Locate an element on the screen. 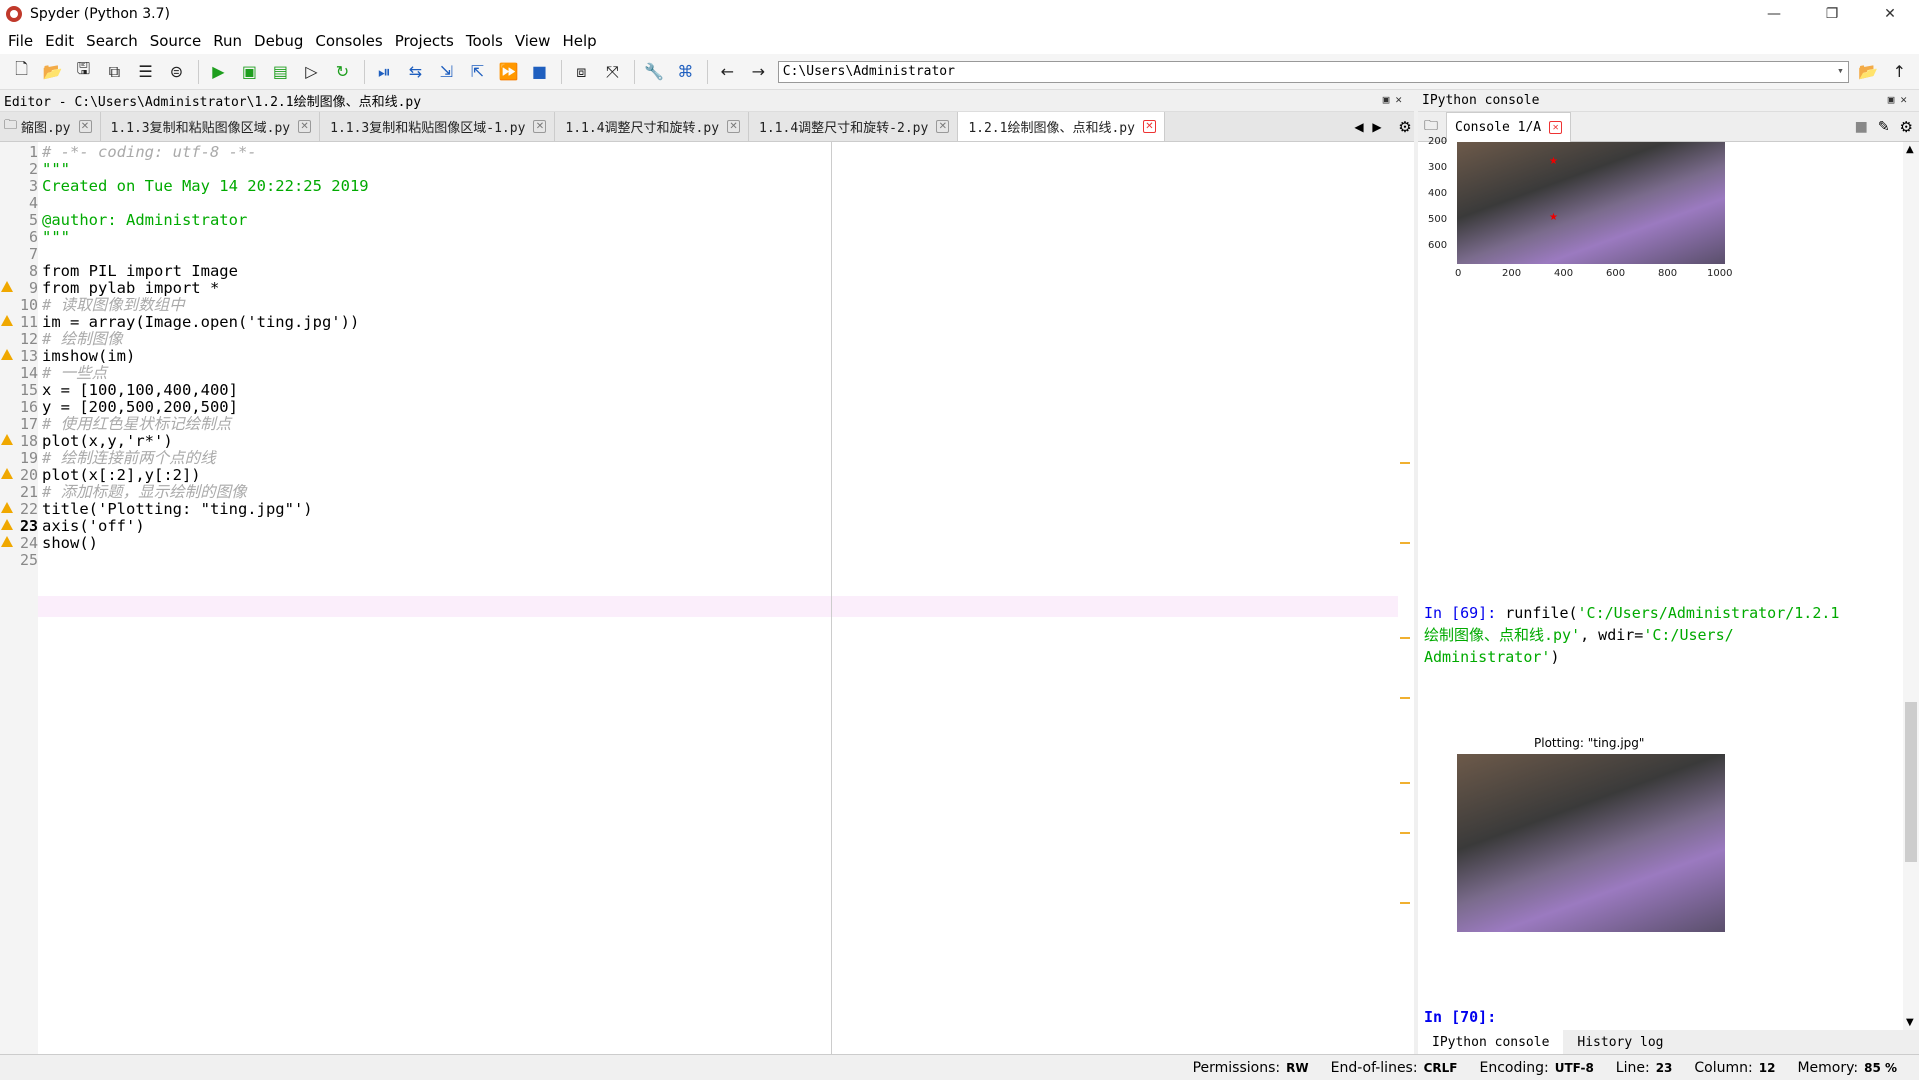 The image size is (1919, 1080). list-icon: ☰ is located at coordinates (145, 72).